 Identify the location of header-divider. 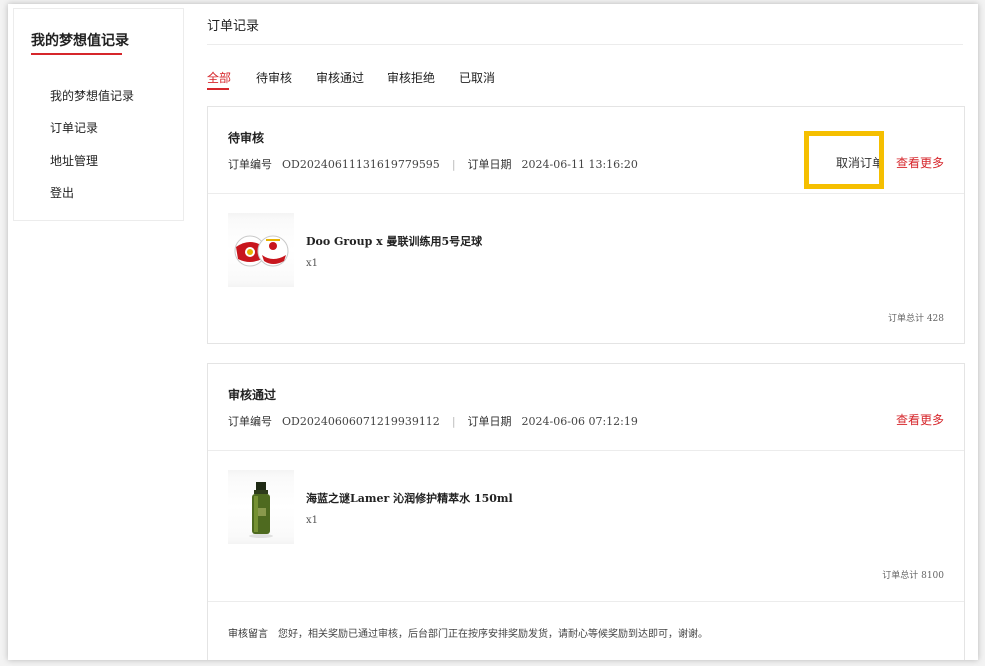
(585, 44).